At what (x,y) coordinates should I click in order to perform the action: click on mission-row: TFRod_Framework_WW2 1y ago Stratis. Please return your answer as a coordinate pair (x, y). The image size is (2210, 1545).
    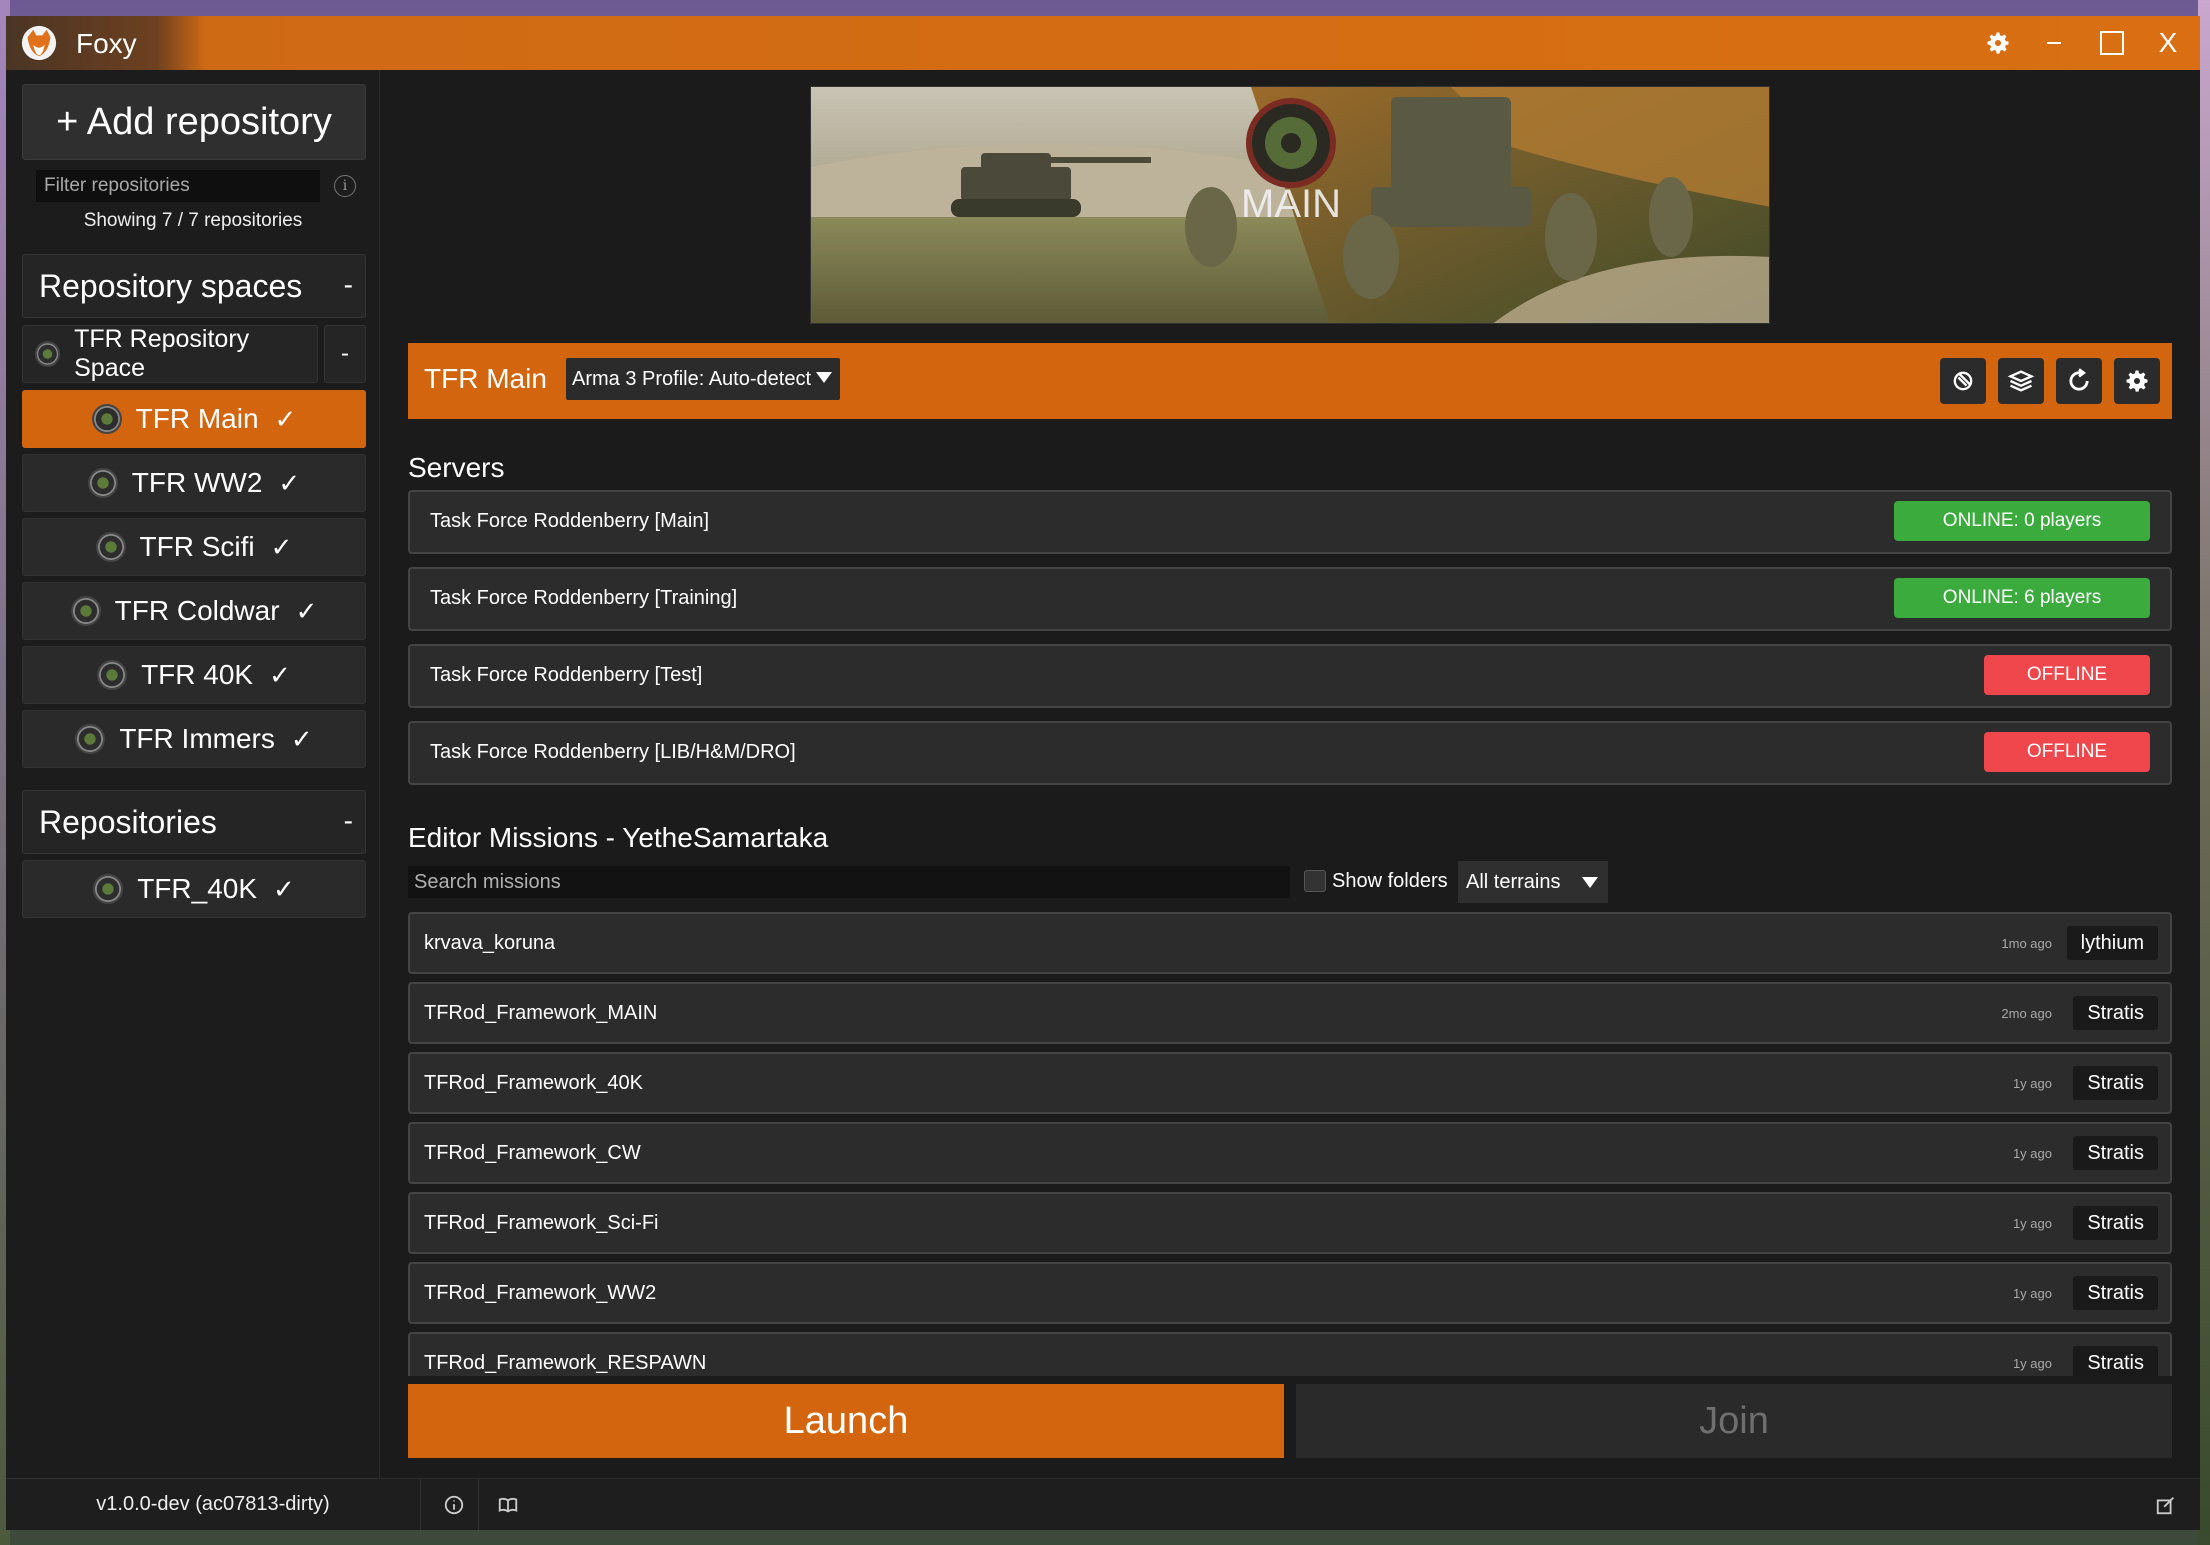
    Looking at the image, I should click on (1290, 1293).